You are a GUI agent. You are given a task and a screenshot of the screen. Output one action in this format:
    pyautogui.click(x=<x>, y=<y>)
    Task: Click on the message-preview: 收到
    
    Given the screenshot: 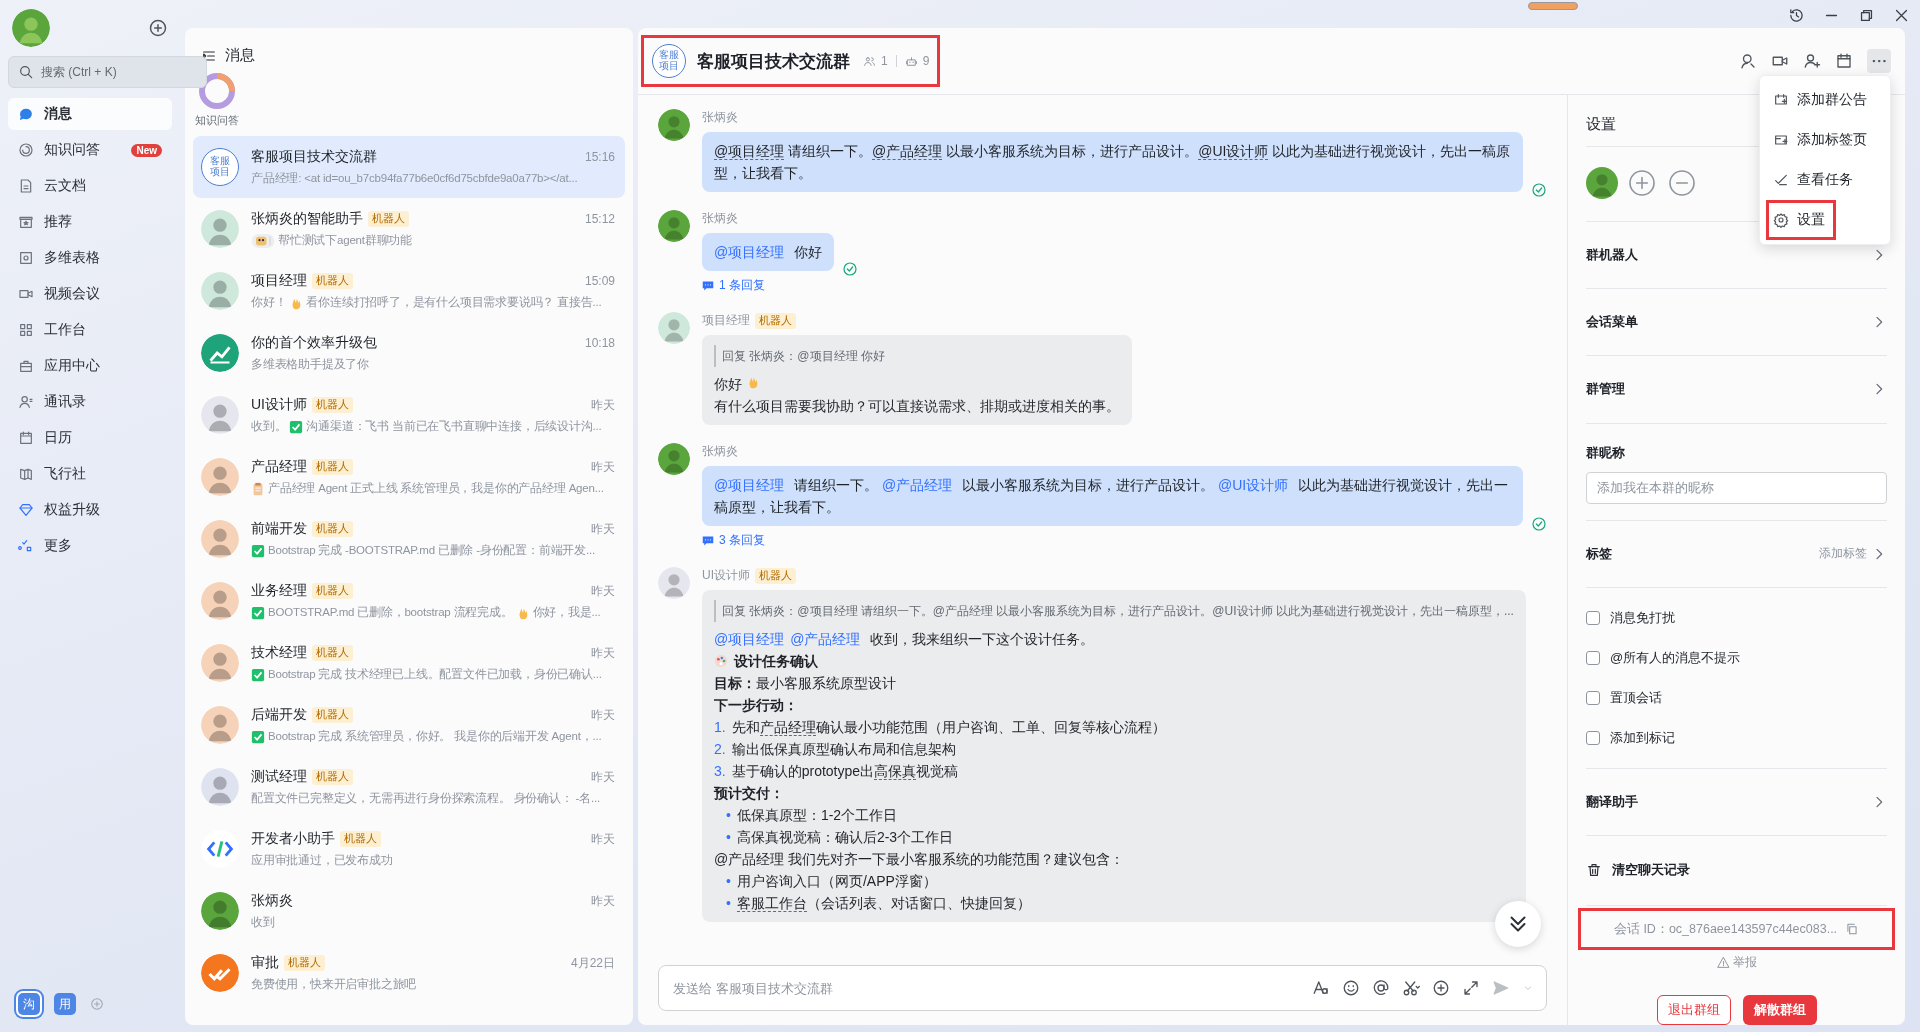 What is the action you would take?
    pyautogui.click(x=263, y=922)
    